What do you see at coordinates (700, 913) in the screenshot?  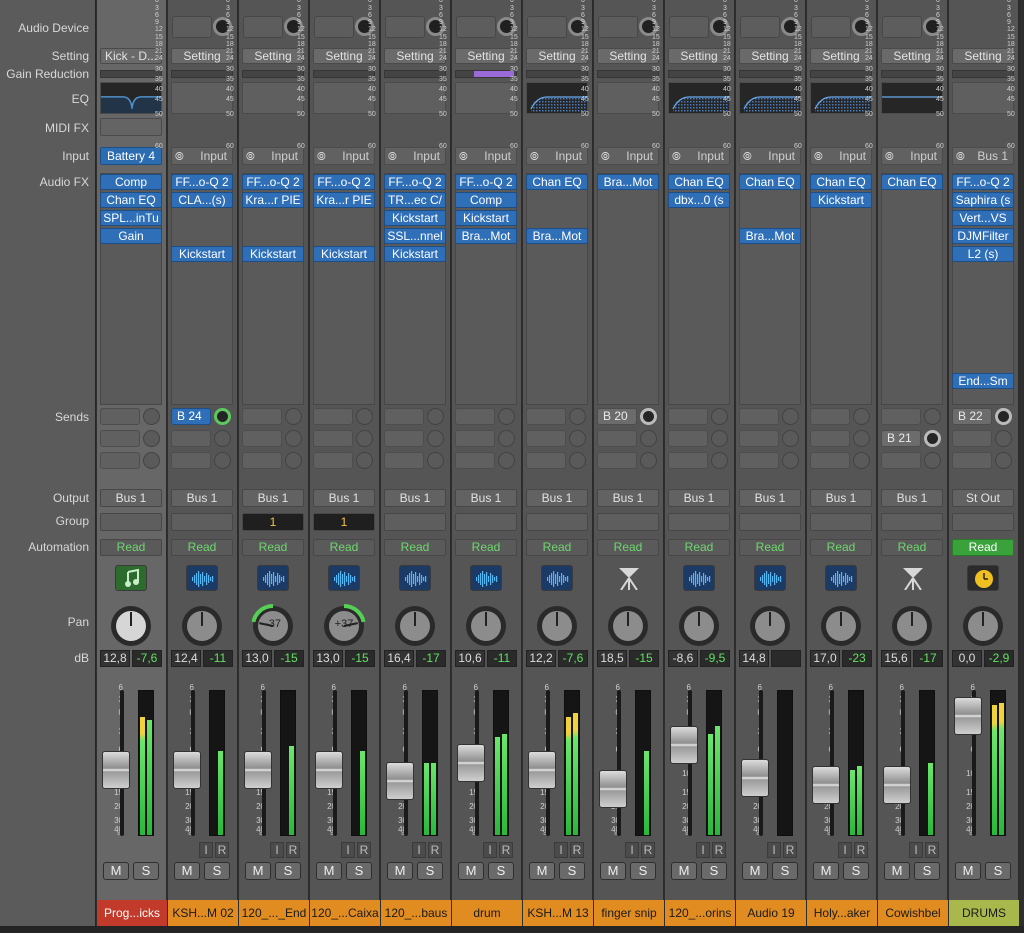 I see `track-name: 120_...orins` at bounding box center [700, 913].